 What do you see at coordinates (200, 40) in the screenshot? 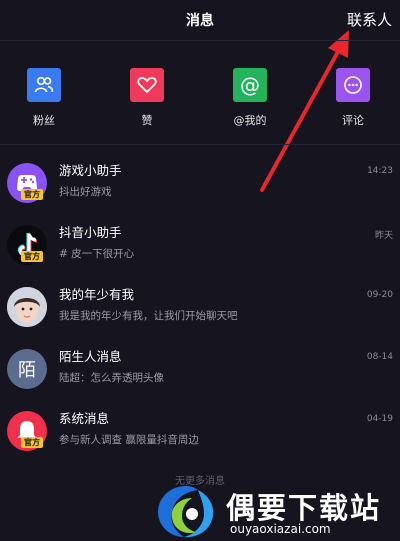
I see `header-divider` at bounding box center [200, 40].